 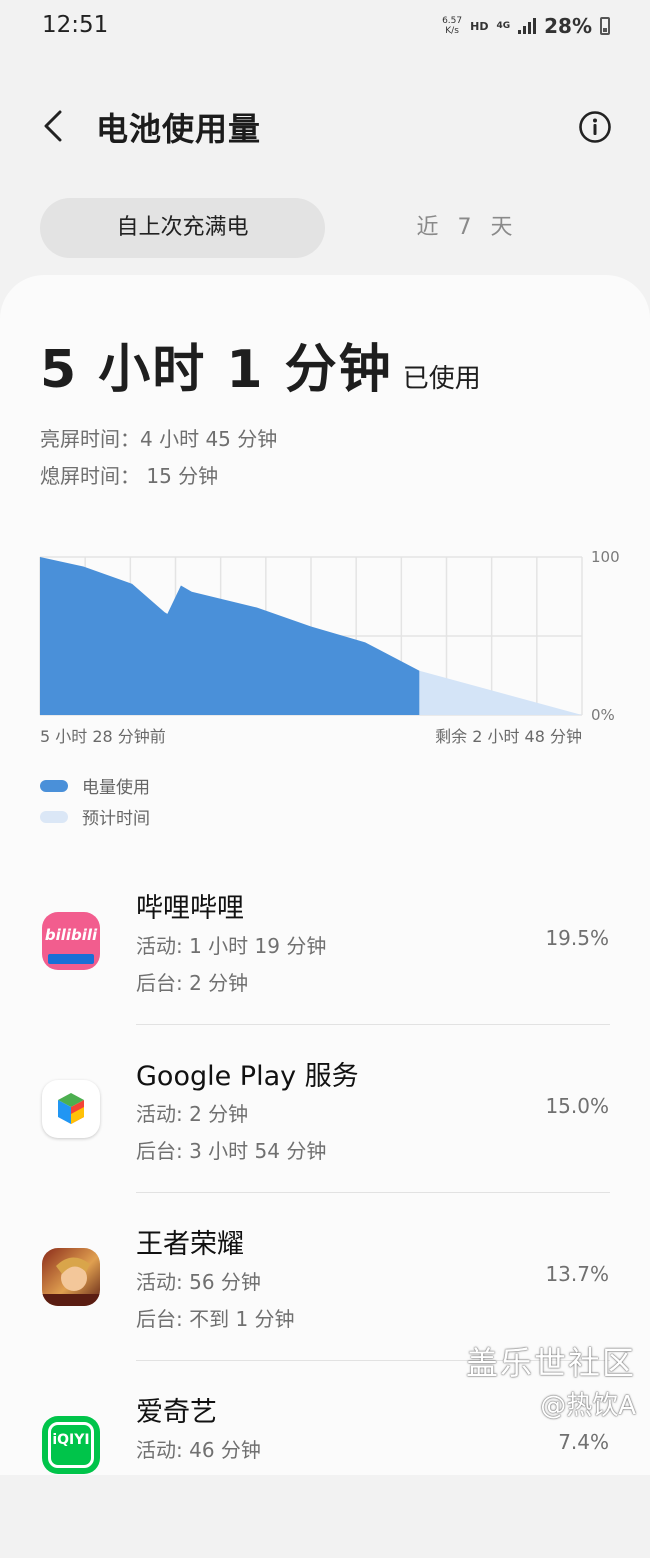 What do you see at coordinates (71, 1440) in the screenshot?
I see `iqiyi-icon-text: iQIYI` at bounding box center [71, 1440].